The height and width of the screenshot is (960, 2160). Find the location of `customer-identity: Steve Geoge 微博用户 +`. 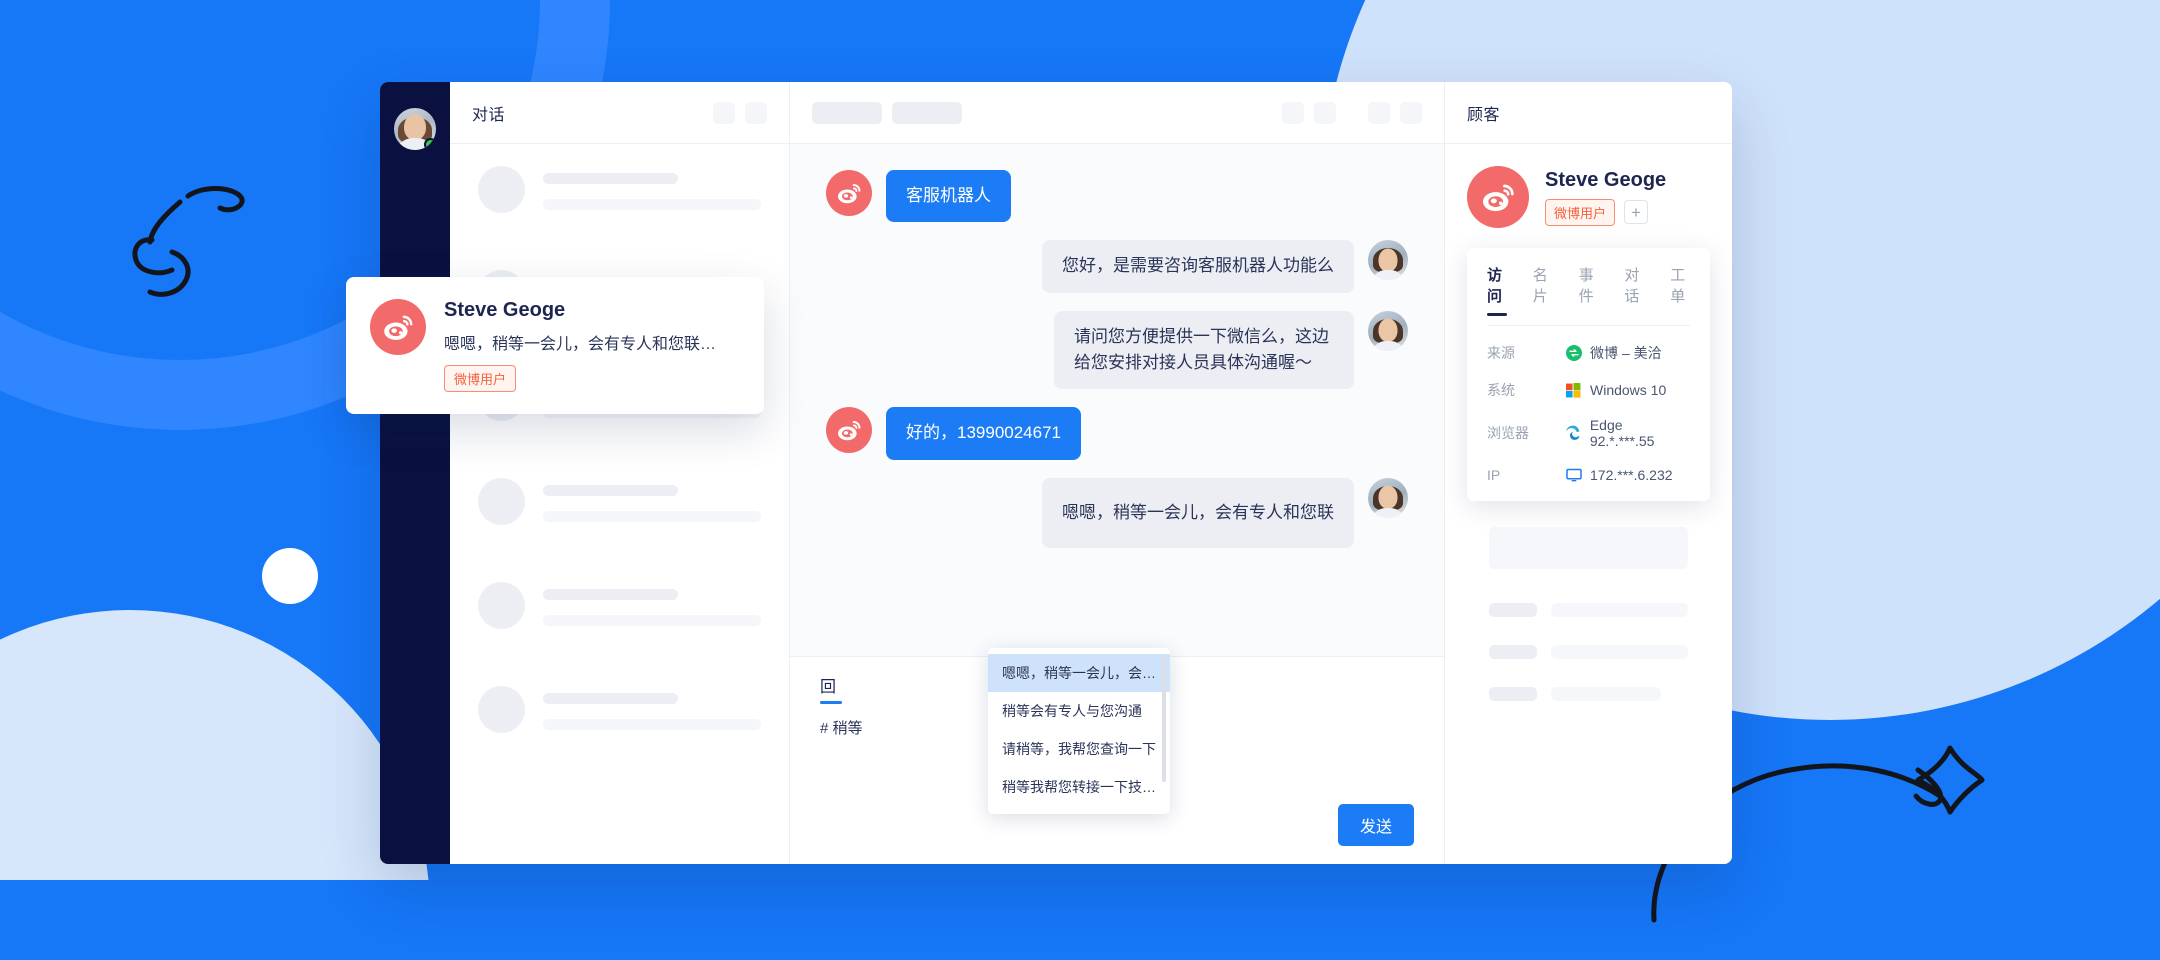

customer-identity: Steve Geoge 微博用户 + is located at coordinates (1588, 197).